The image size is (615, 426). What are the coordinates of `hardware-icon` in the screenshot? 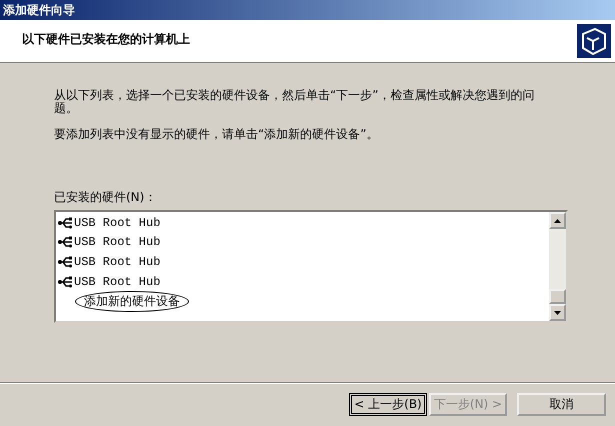 It's located at (594, 41).